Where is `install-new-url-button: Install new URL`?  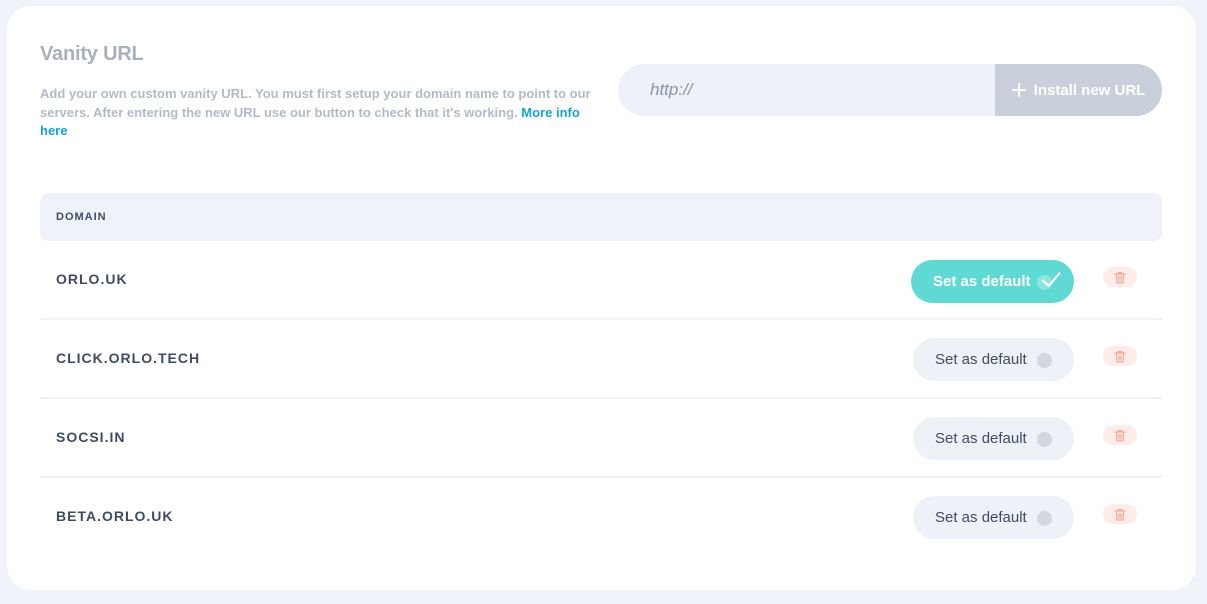 install-new-url-button: Install new URL is located at coordinates (1078, 90).